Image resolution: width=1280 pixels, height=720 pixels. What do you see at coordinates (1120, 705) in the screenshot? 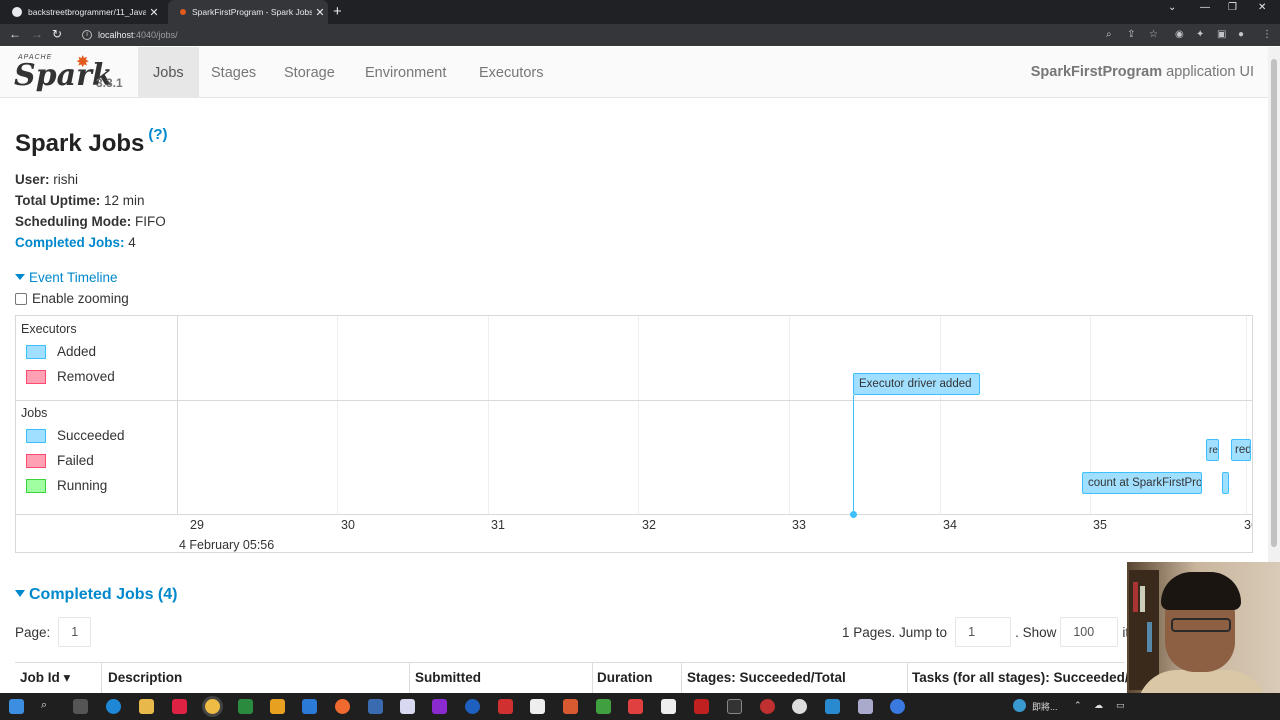
I see `network-icon: ▭` at bounding box center [1120, 705].